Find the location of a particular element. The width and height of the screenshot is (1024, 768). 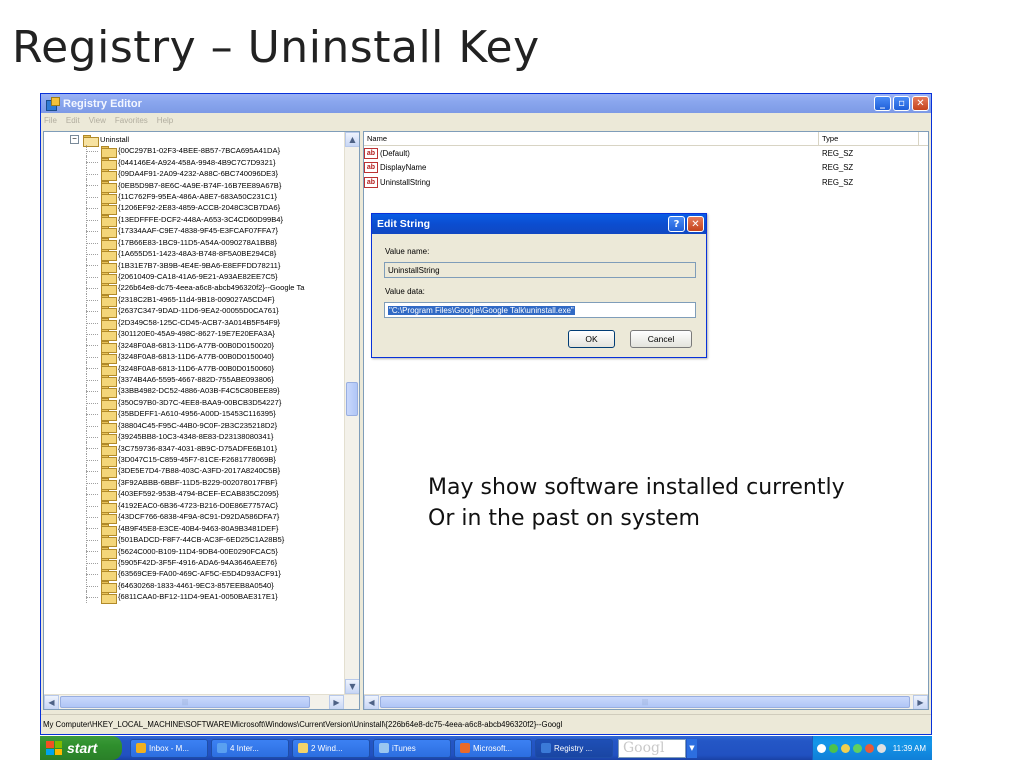

value-row: ab UninstallString REG_SZ is located at coordinates (646, 182).